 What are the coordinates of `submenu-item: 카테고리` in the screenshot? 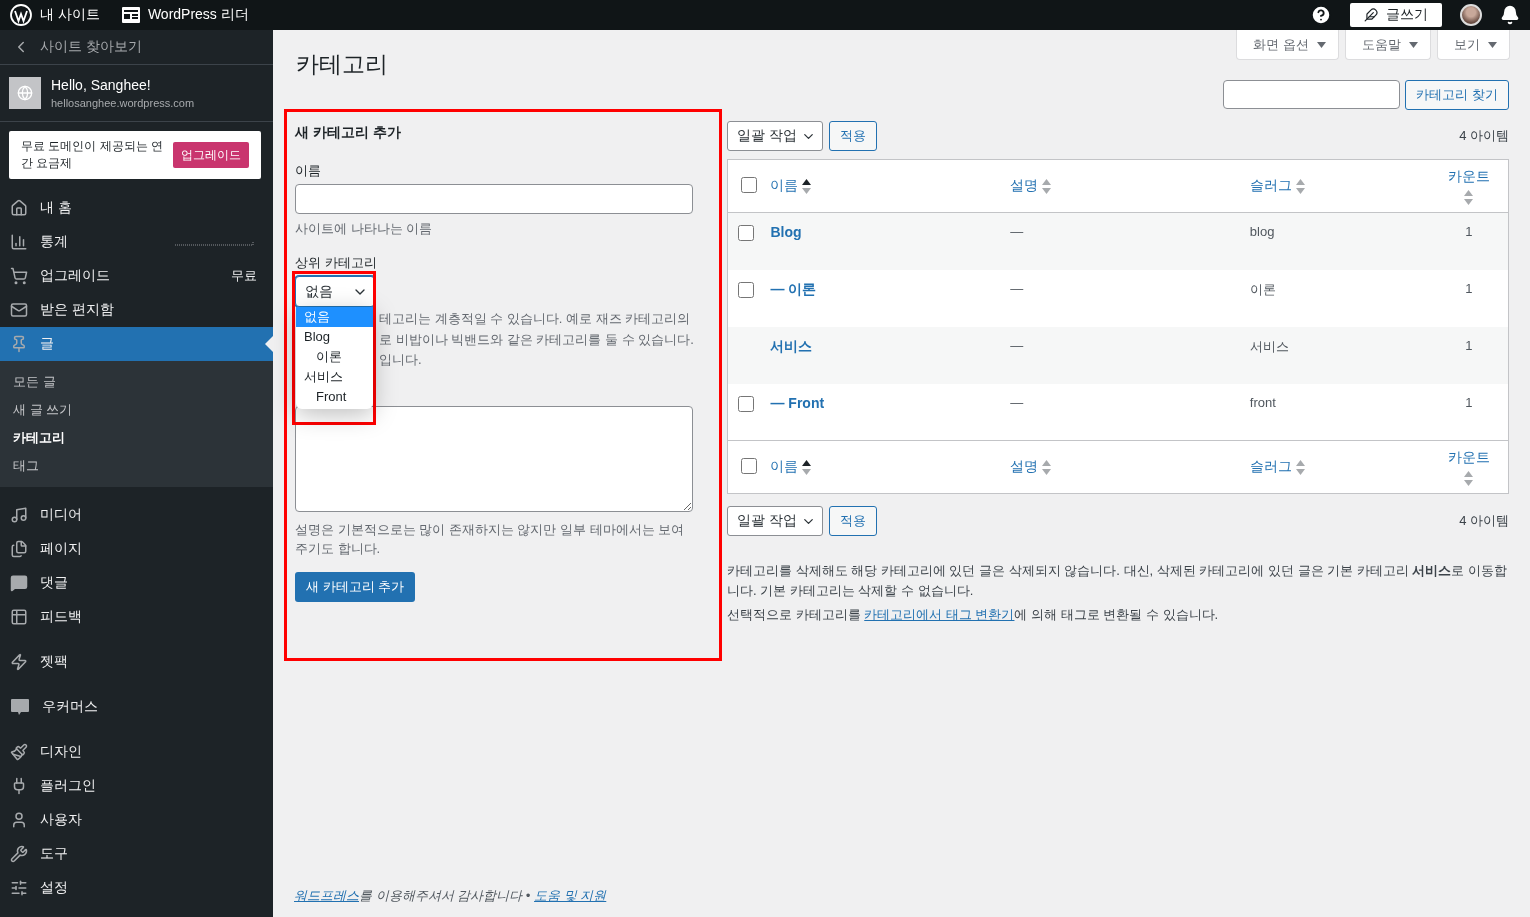 It's located at (136, 438).